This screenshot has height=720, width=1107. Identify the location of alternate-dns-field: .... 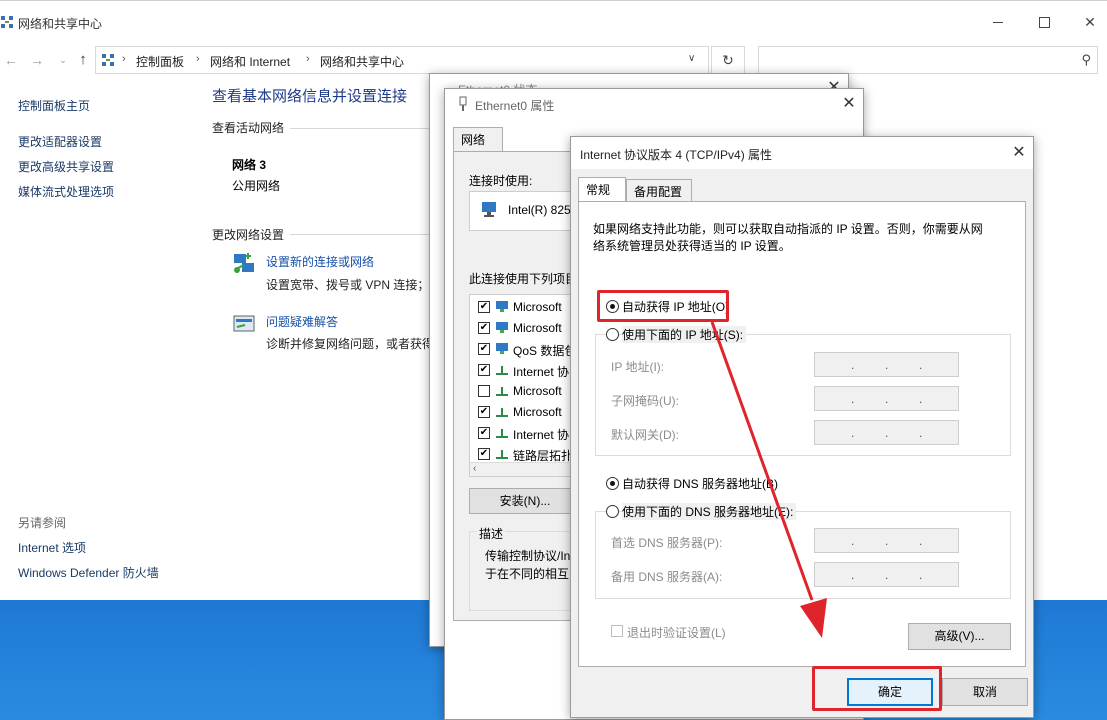
(886, 574).